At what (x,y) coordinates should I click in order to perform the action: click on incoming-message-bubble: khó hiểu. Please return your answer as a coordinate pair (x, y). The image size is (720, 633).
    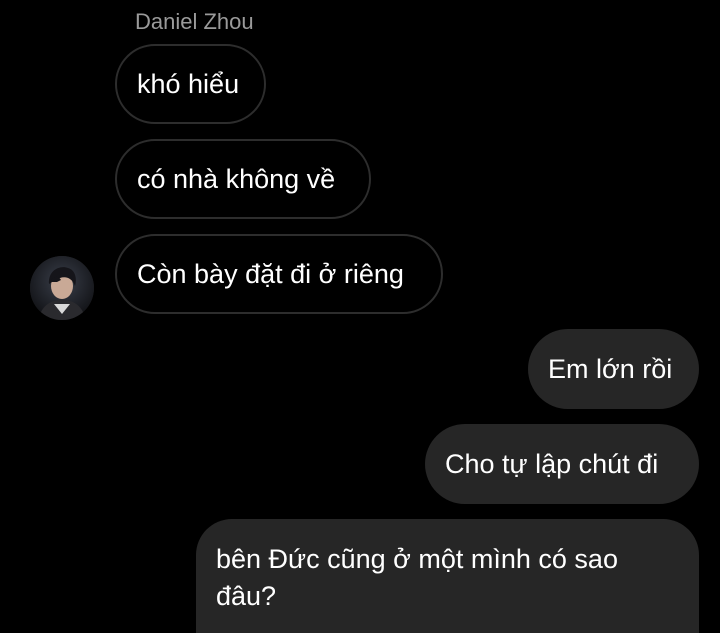
    Looking at the image, I should click on (190, 84).